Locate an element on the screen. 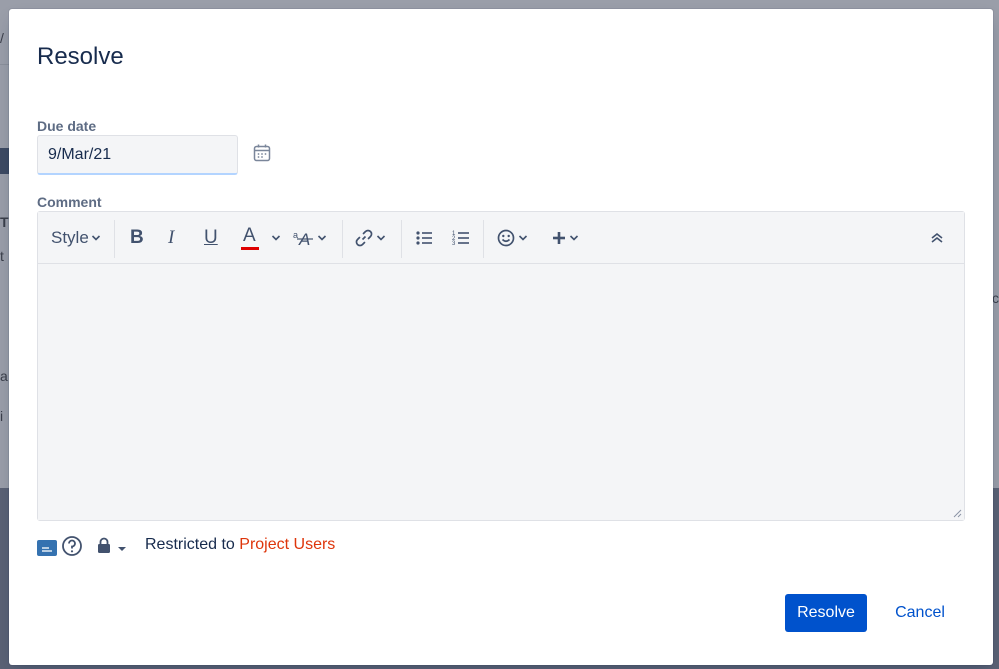 The image size is (999, 669). calendar-icon is located at coordinates (262, 153).